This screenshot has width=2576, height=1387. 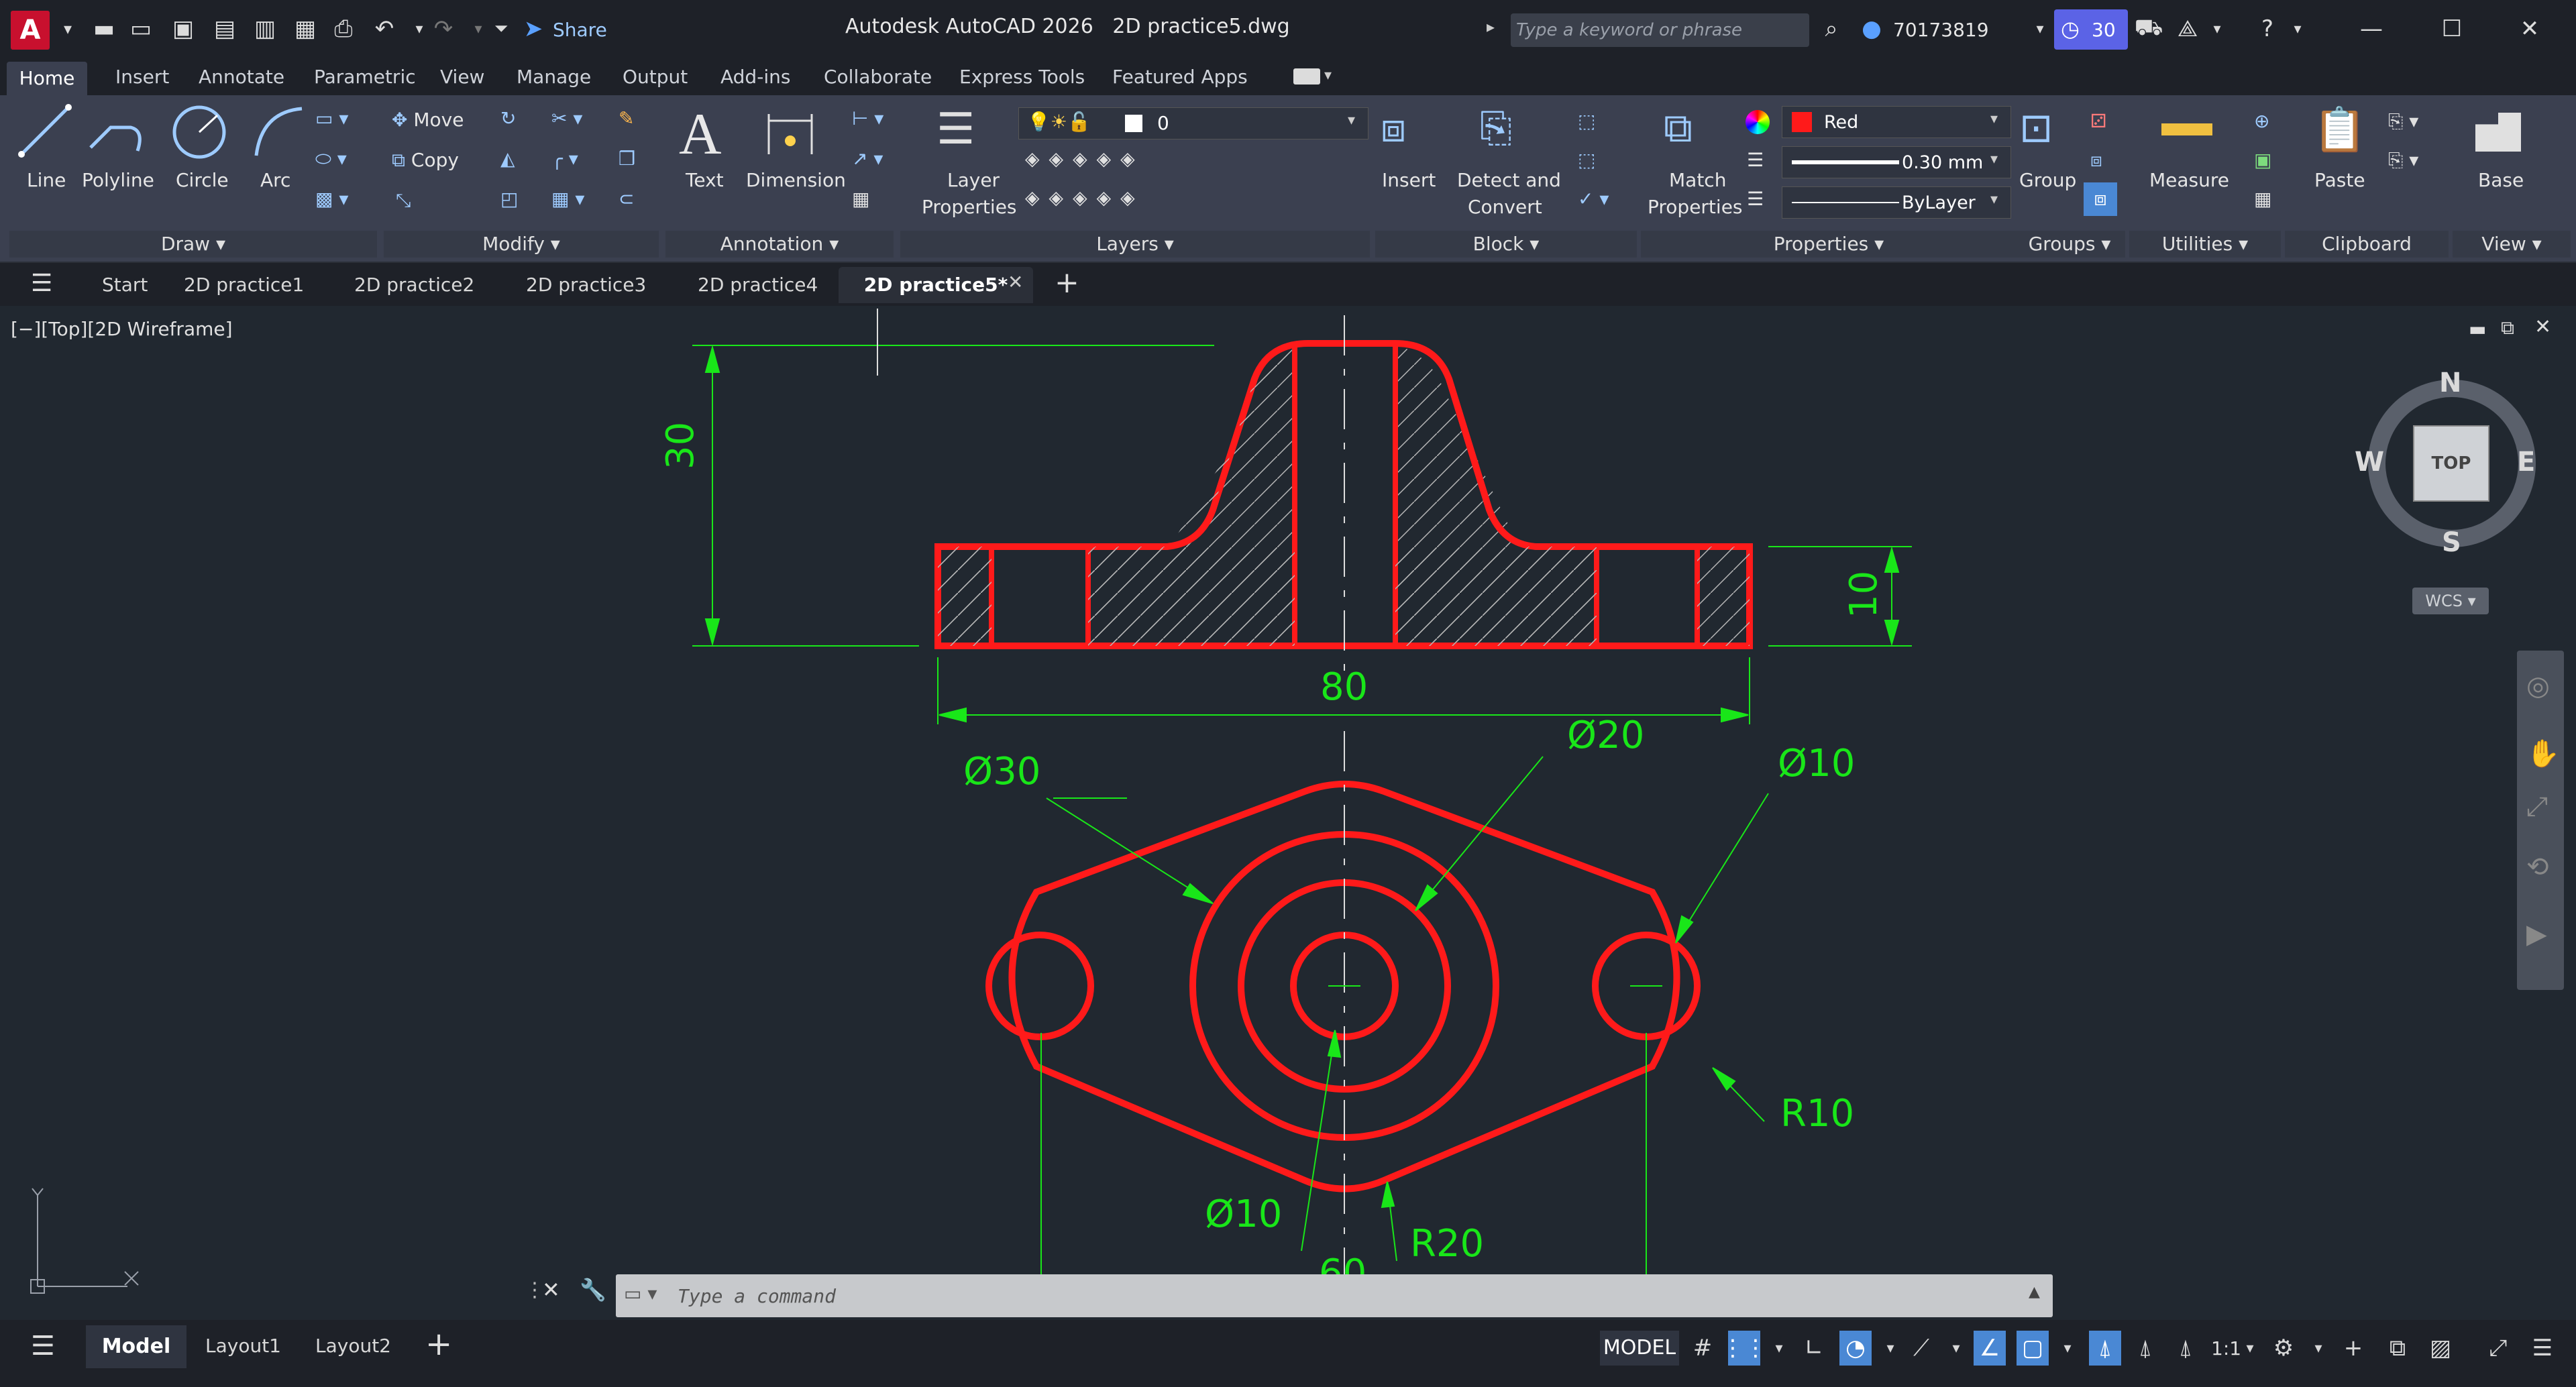 What do you see at coordinates (41, 283) in the screenshot?
I see `file-menu-icon: ☰` at bounding box center [41, 283].